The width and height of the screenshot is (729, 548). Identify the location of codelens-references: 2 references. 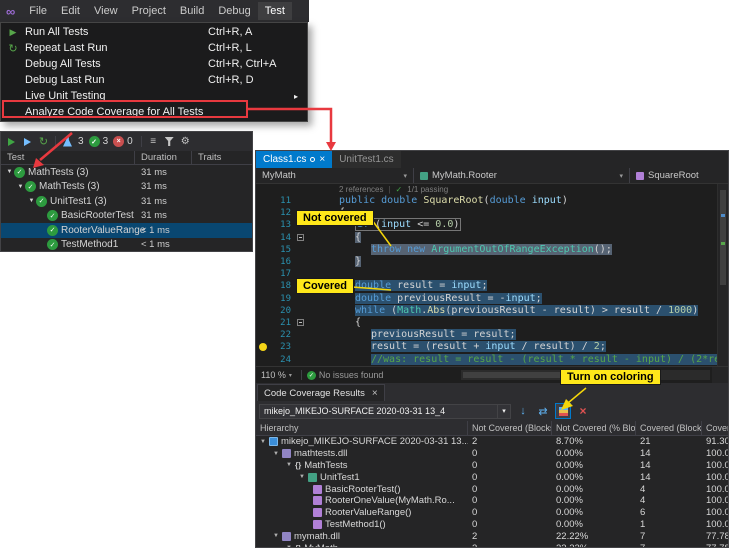
(361, 189).